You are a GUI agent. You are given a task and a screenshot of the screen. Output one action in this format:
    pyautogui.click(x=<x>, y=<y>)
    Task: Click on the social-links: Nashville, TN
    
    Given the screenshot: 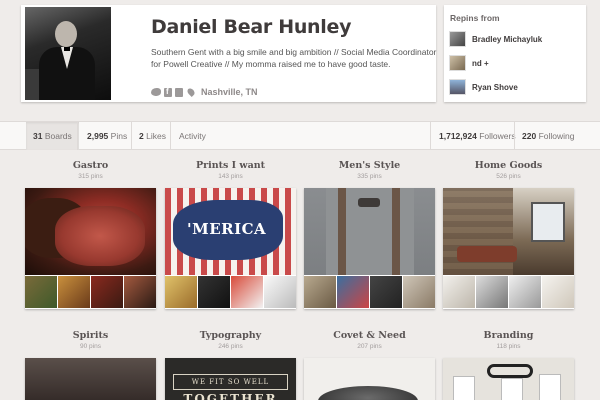 What is the action you would take?
    pyautogui.click(x=204, y=92)
    